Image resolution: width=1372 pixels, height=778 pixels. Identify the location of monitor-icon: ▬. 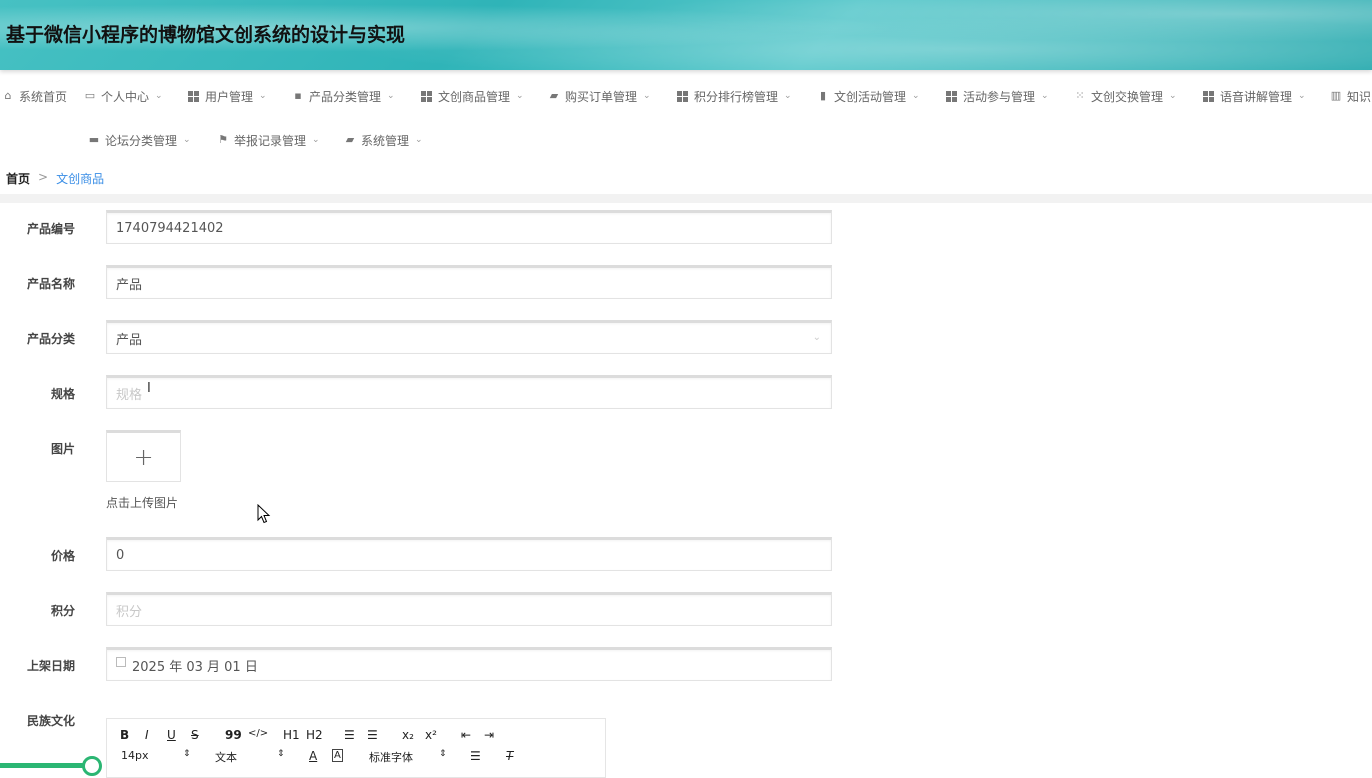
(94, 139).